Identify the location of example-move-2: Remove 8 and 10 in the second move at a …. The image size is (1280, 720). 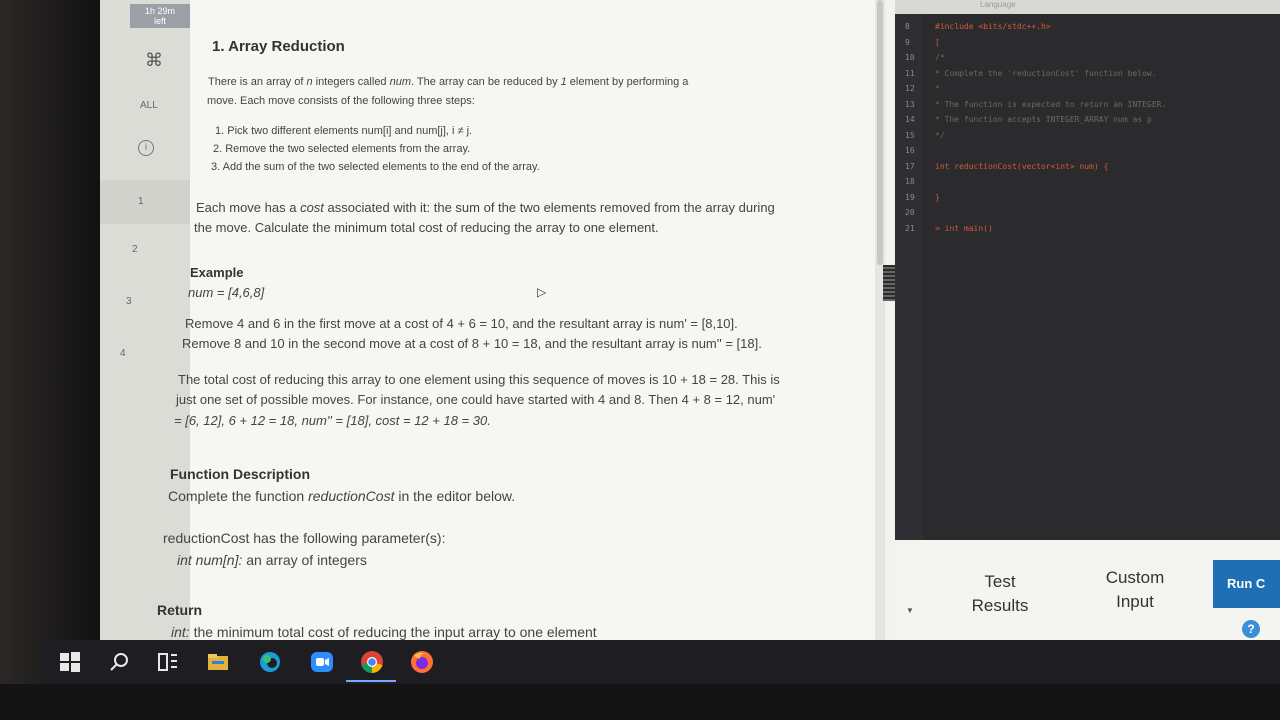
(472, 343).